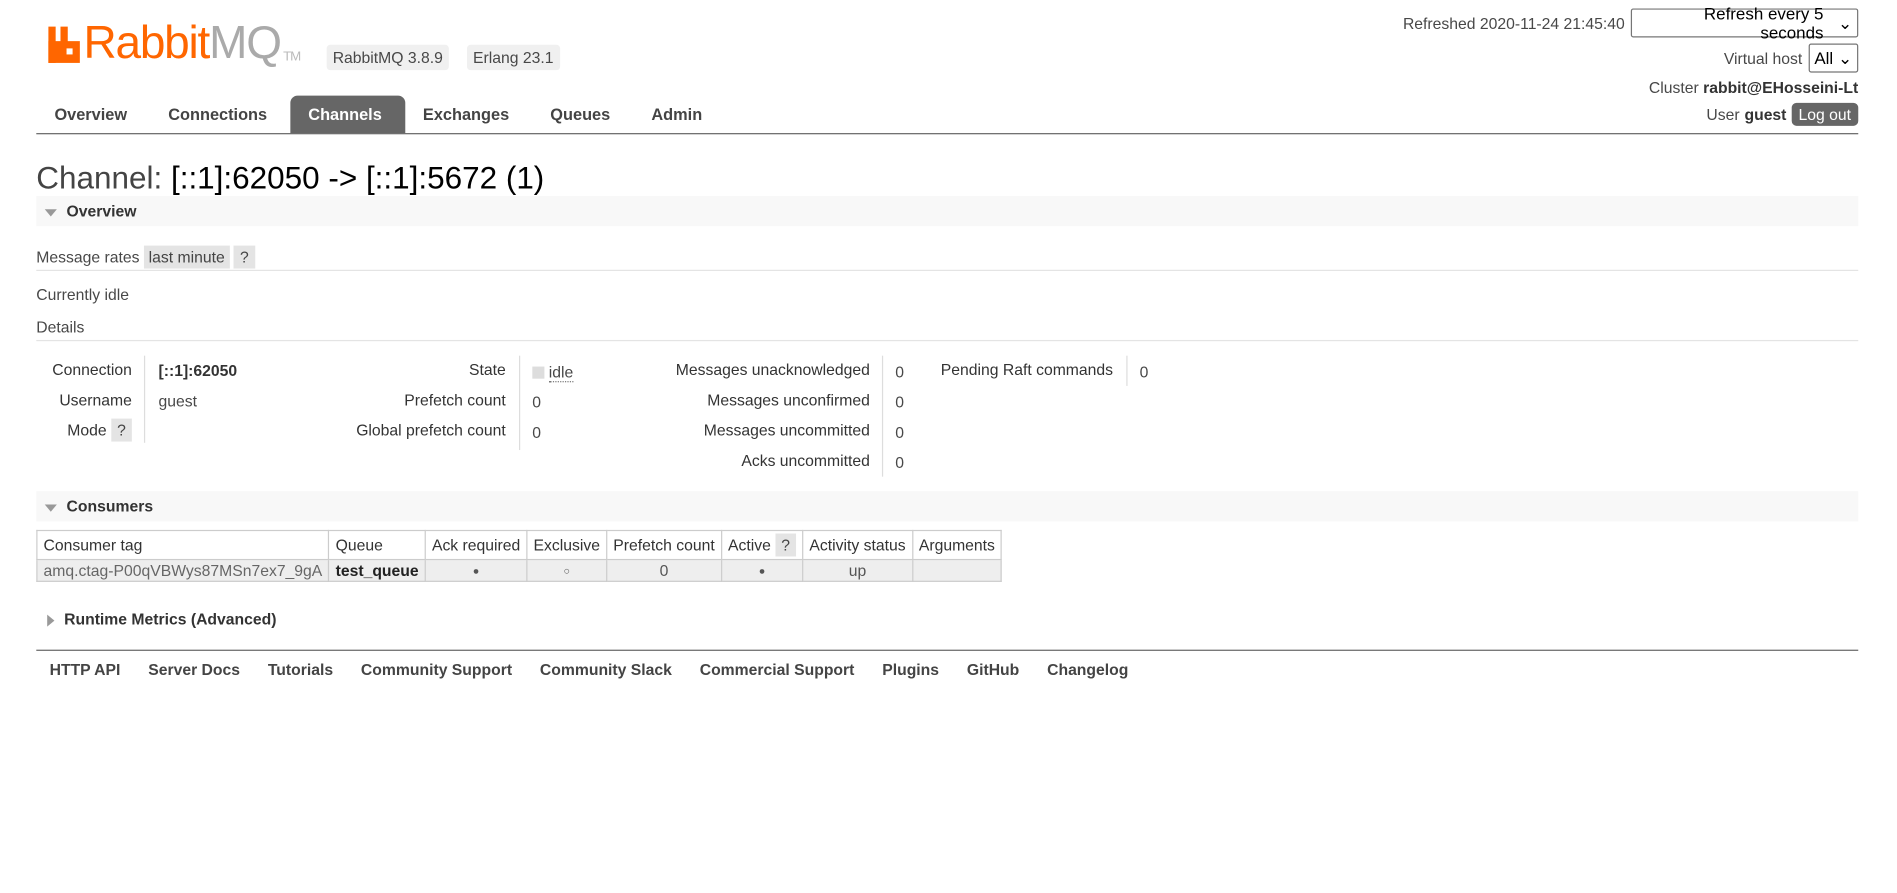  I want to click on refreshed-label: Refreshed 2020-11-24 21:45:40, so click(1513, 23).